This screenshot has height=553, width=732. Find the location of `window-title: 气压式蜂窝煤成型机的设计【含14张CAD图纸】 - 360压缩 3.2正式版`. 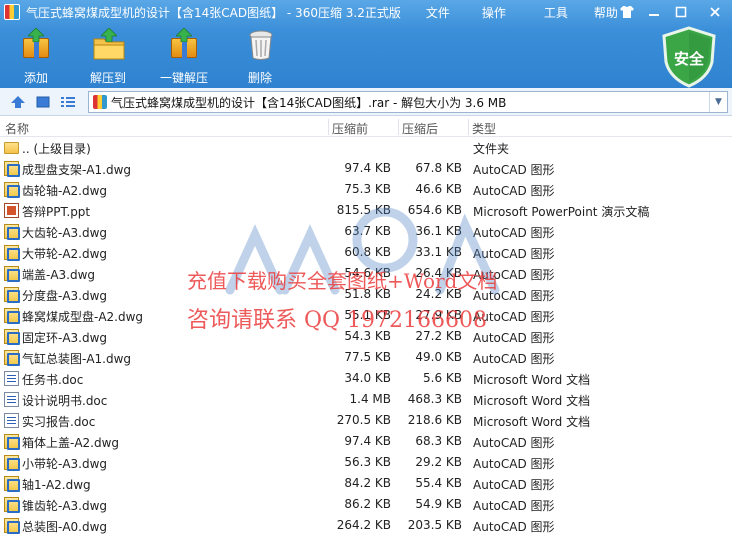

window-title: 气压式蜂窝煤成型机的设计【含14张CAD图纸】 - 360压缩 3.2正式版 is located at coordinates (213, 12).